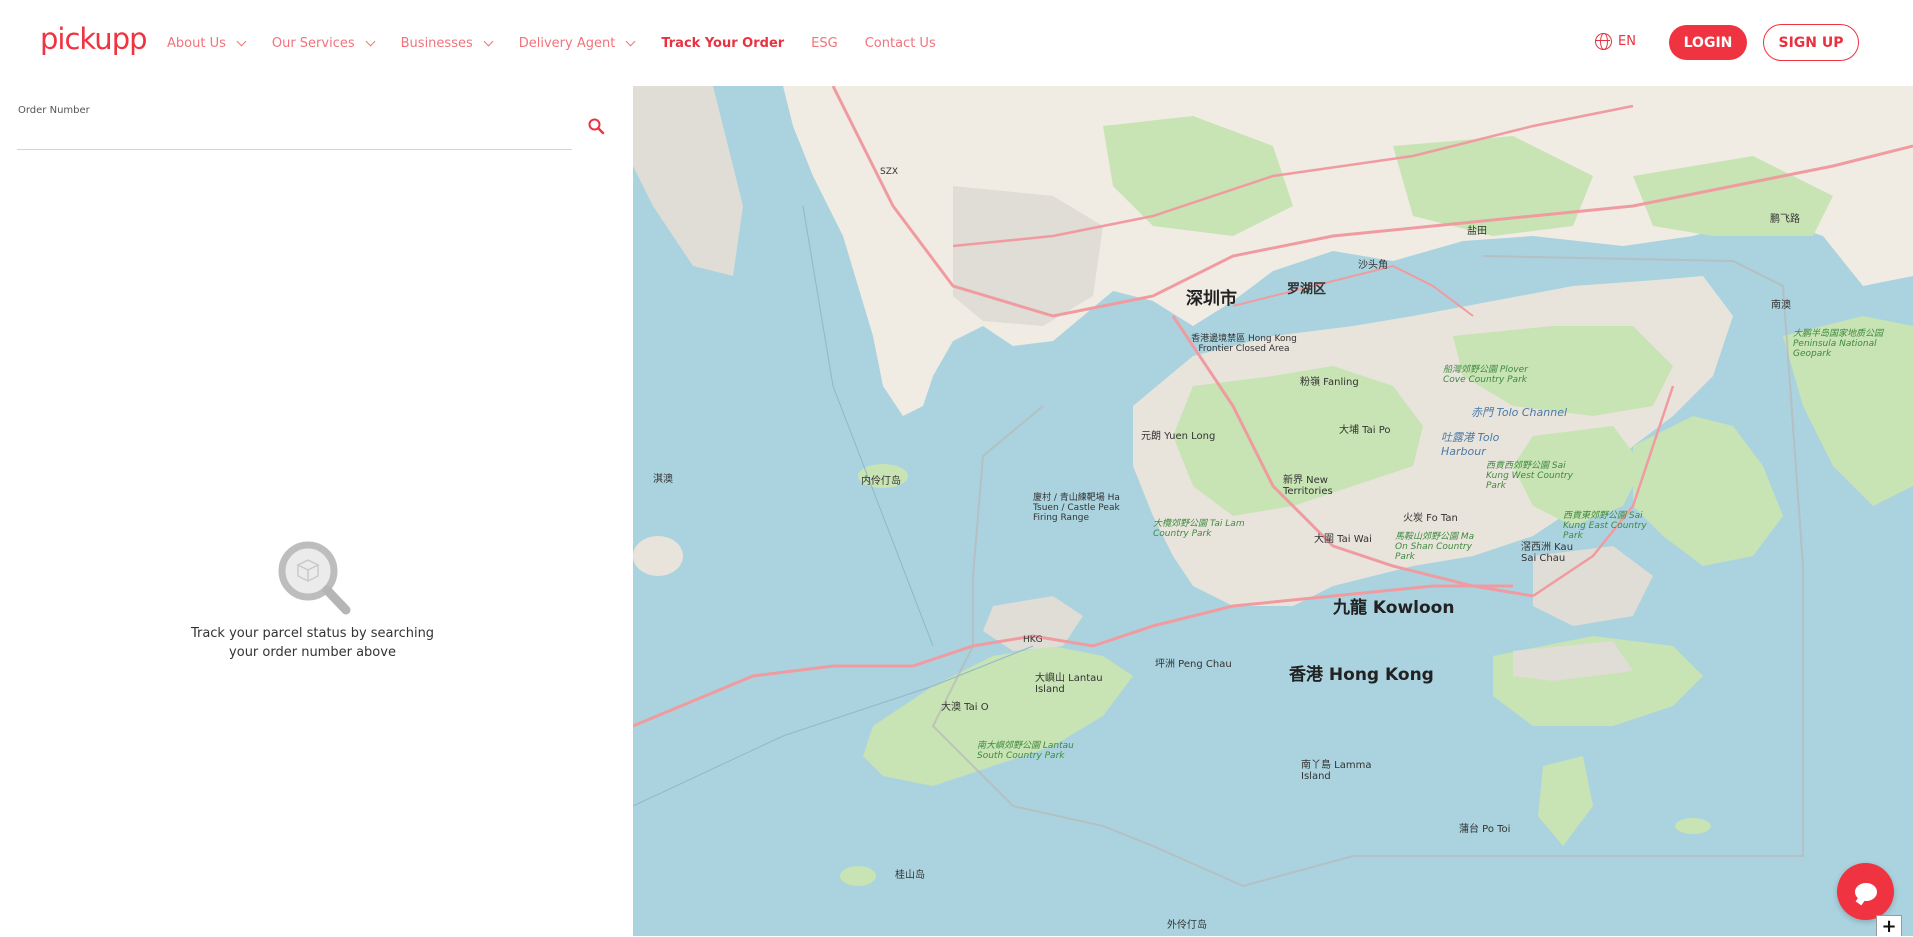 The width and height of the screenshot is (1913, 937). I want to click on map-label-szx: SZX, so click(889, 172).